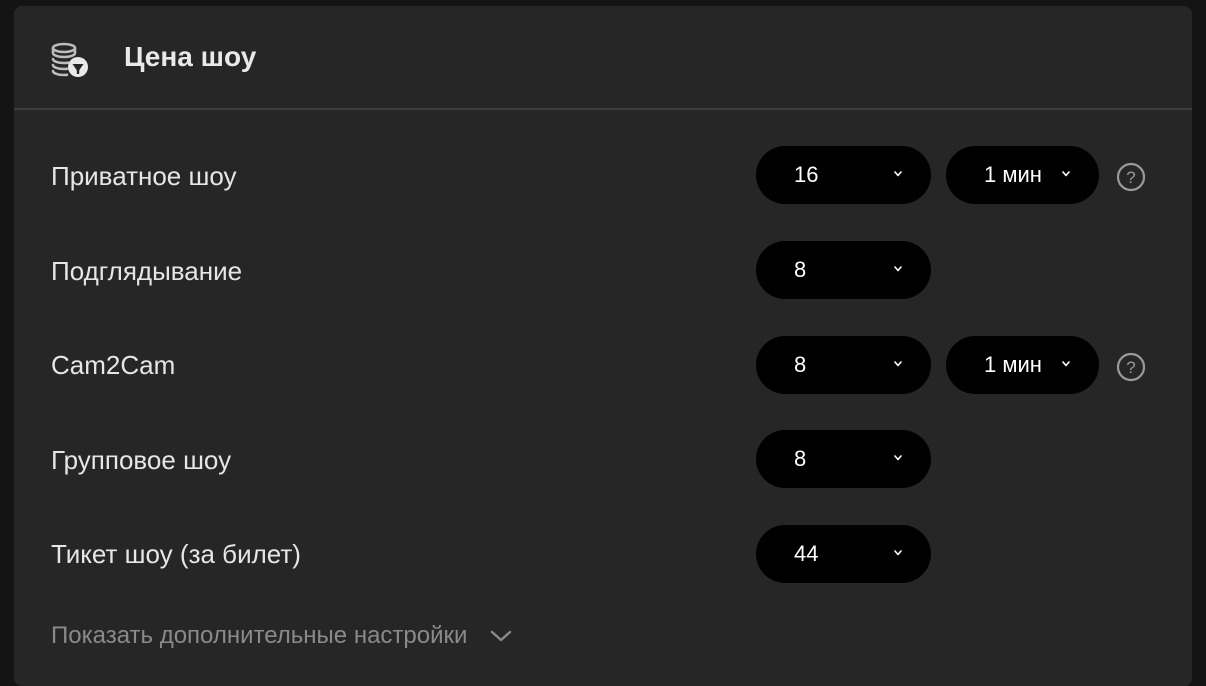 The height and width of the screenshot is (686, 1206). Describe the element at coordinates (190, 56) in the screenshot. I see `page-title: Цена шоу` at that location.